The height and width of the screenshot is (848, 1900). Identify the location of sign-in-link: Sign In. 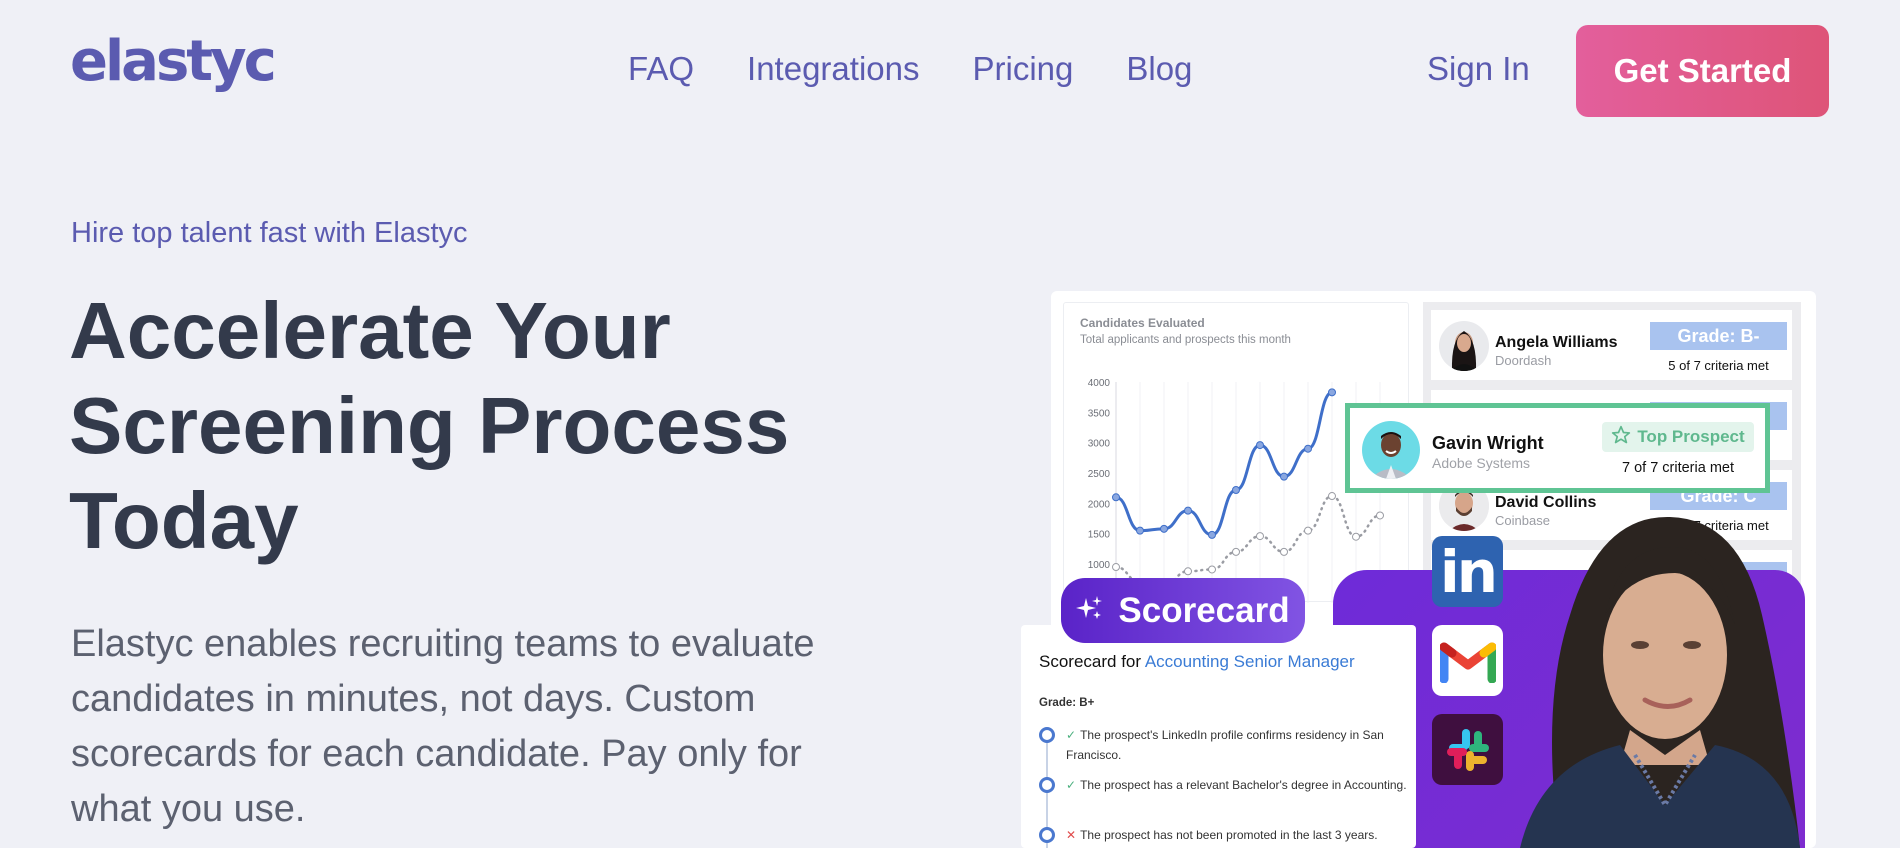
(1478, 68).